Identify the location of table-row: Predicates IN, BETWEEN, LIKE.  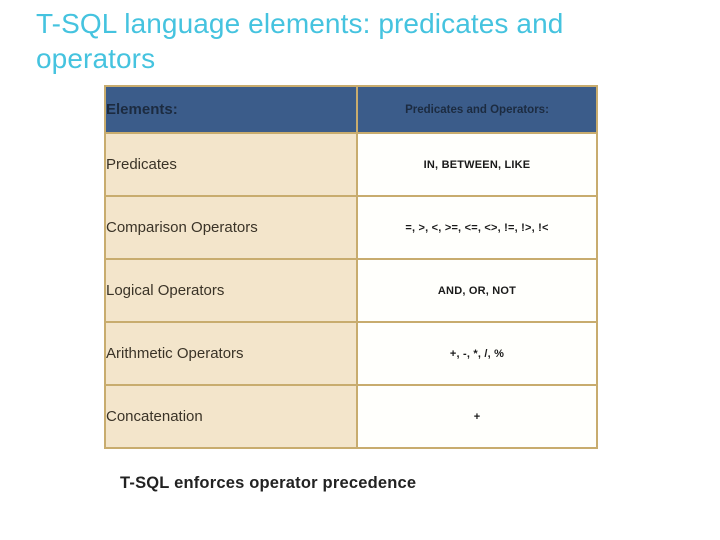
(351, 164).